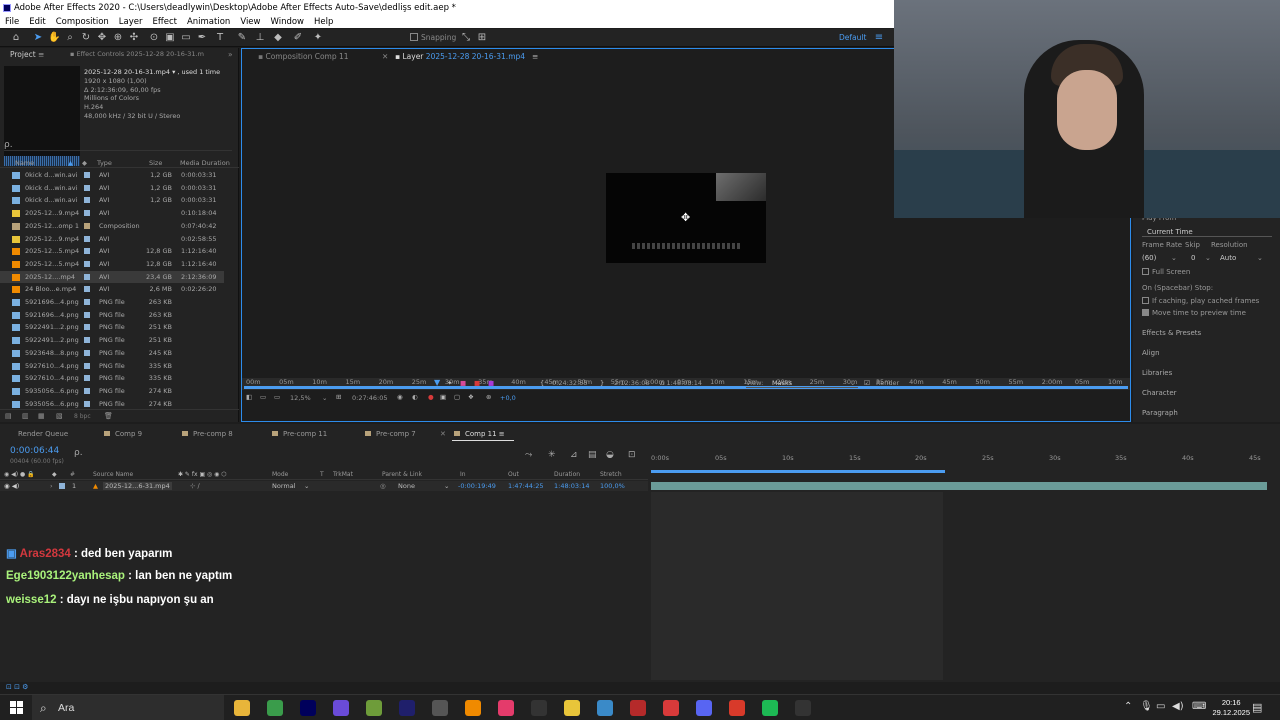 The height and width of the screenshot is (720, 1280). What do you see at coordinates (112, 213) in the screenshot?
I see `project-item-row: 2025-12...9.mp4 AVI 0:10:18:04` at bounding box center [112, 213].